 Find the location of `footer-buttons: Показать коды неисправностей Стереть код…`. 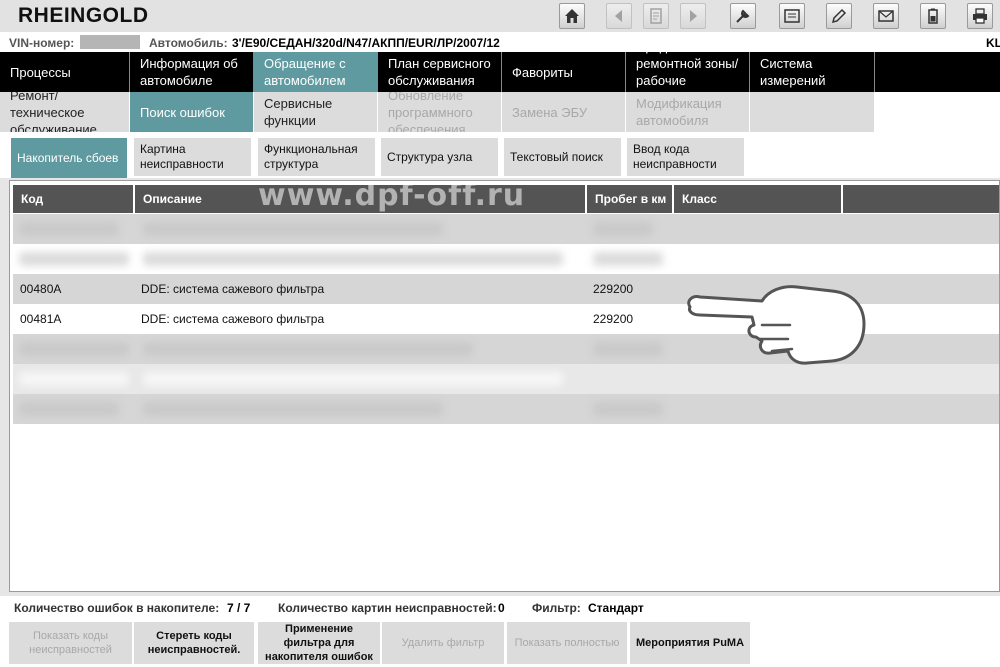

footer-buttons: Показать коды неисправностей Стереть код… is located at coordinates (500, 643).